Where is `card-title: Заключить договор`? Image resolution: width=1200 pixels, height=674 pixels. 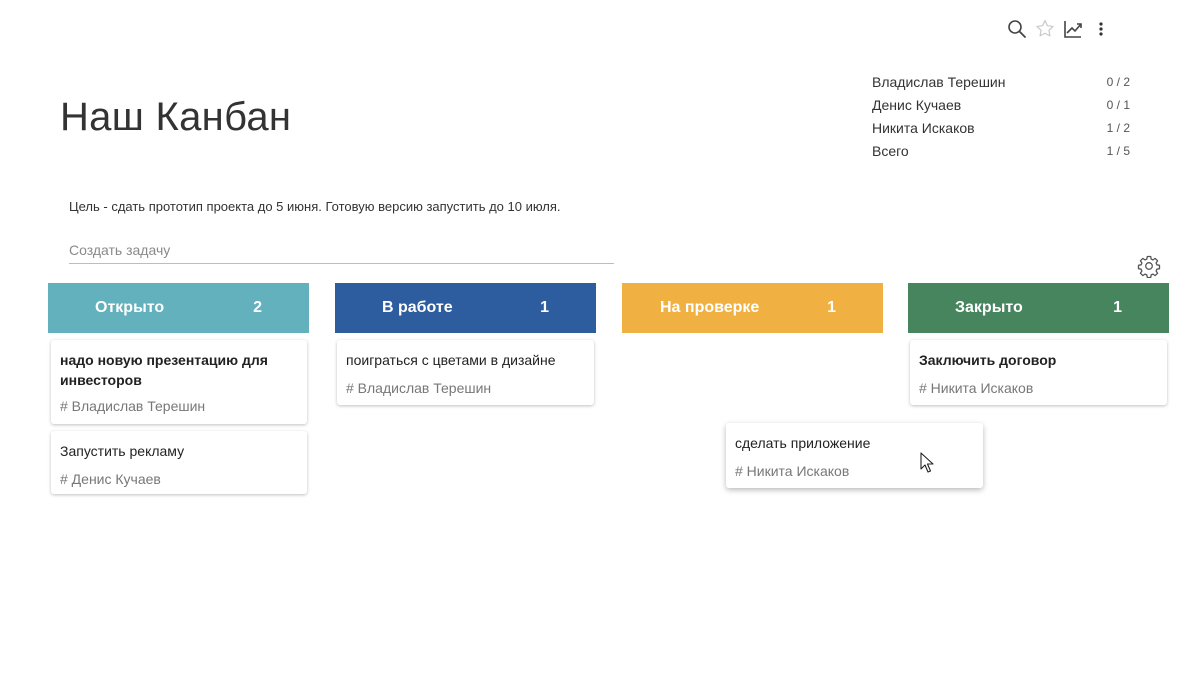
card-title: Заключить договор is located at coordinates (988, 360).